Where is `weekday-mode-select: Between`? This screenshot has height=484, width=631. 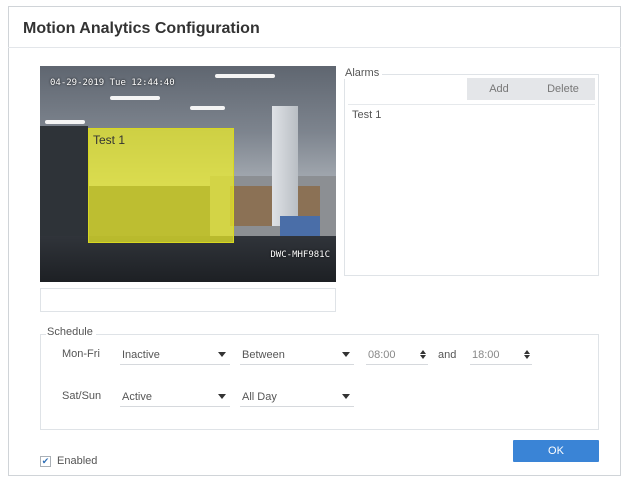
weekday-mode-select: Between is located at coordinates (297, 355).